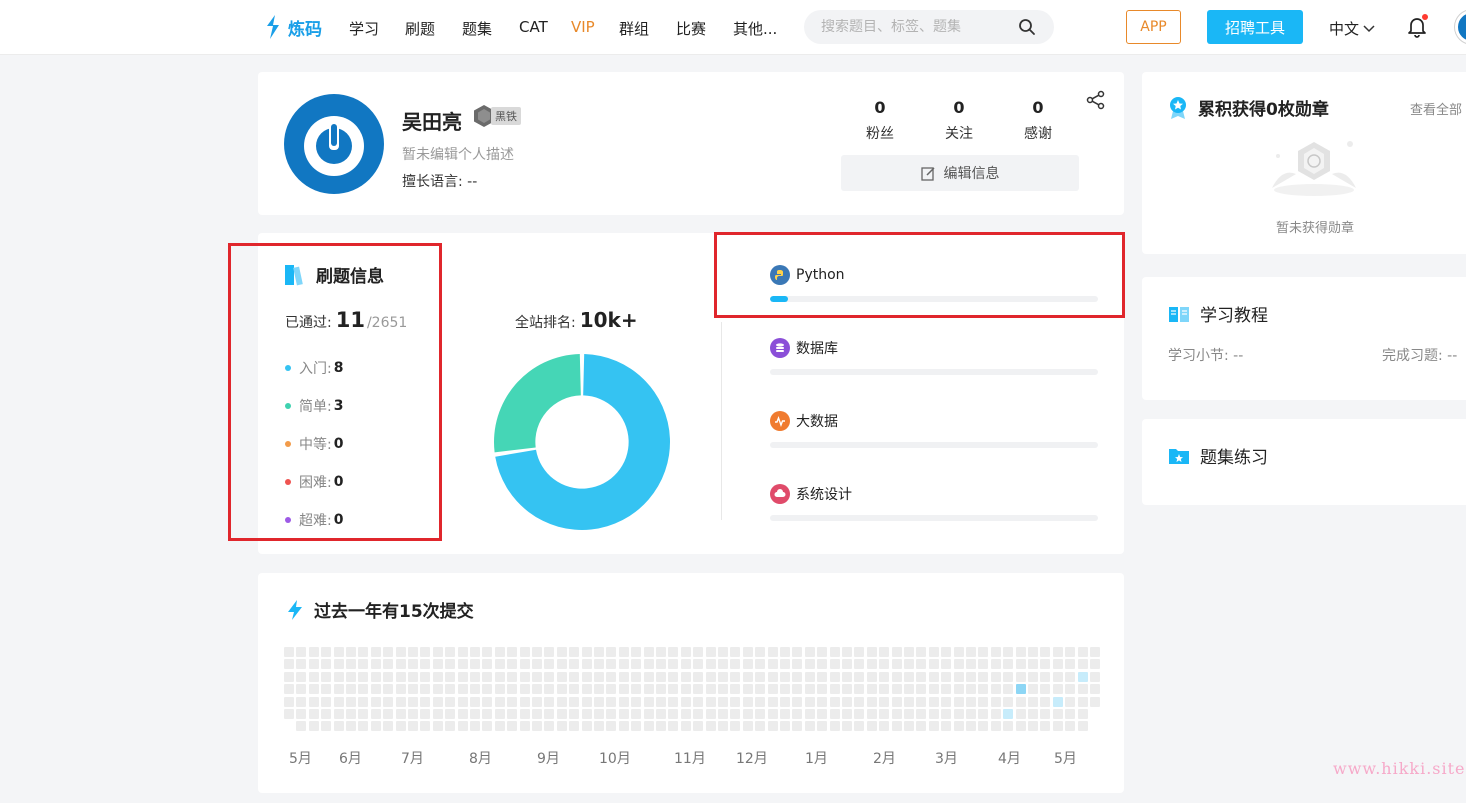 This screenshot has width=1466, height=803. Describe the element at coordinates (420, 28) in the screenshot. I see `nav-item-problems: 刷题` at that location.